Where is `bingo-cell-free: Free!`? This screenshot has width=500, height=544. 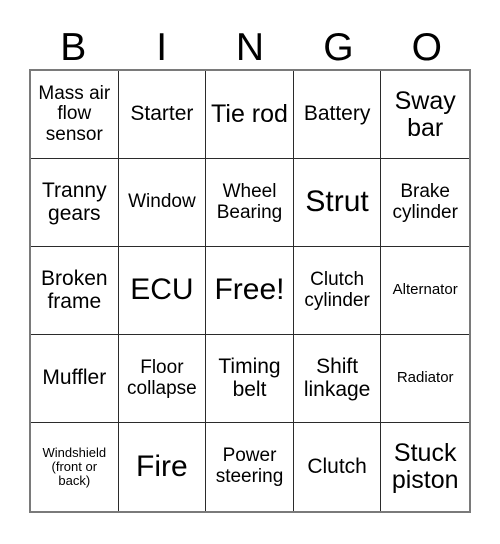 bingo-cell-free: Free! is located at coordinates (250, 291).